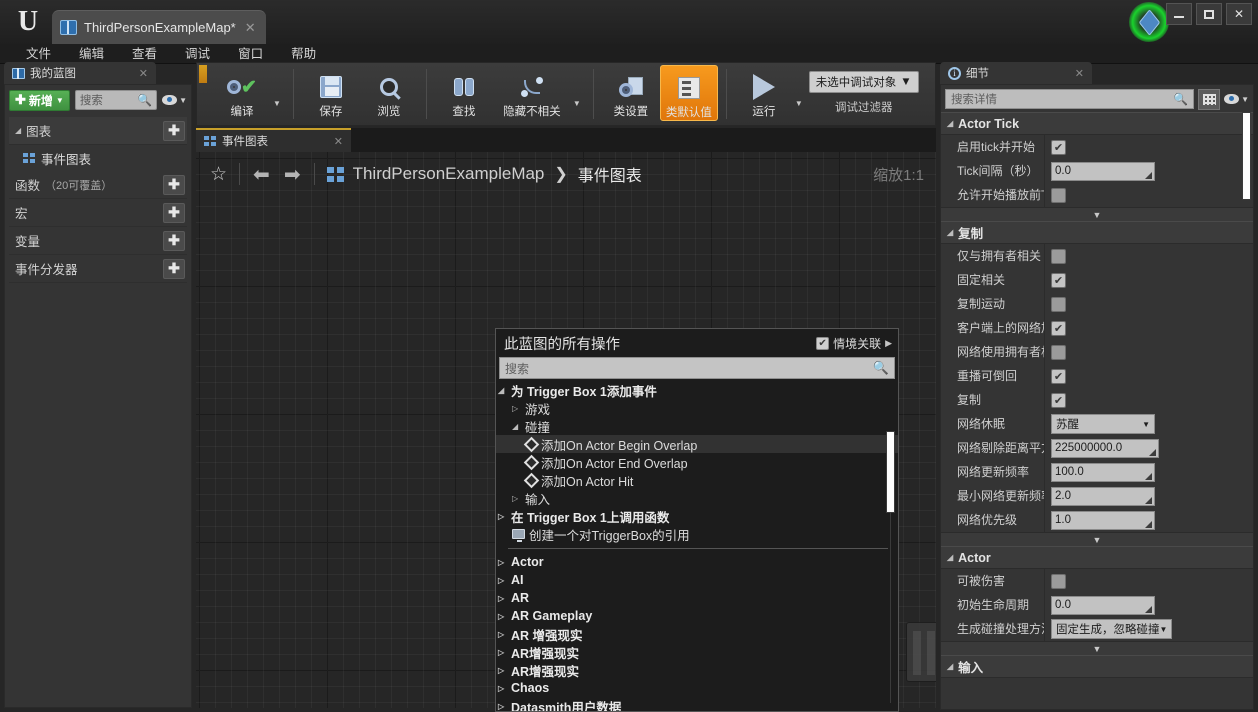 Image resolution: width=1258 pixels, height=712 pixels. Describe the element at coordinates (331, 92) in the screenshot. I see `save-button: 保存` at that location.